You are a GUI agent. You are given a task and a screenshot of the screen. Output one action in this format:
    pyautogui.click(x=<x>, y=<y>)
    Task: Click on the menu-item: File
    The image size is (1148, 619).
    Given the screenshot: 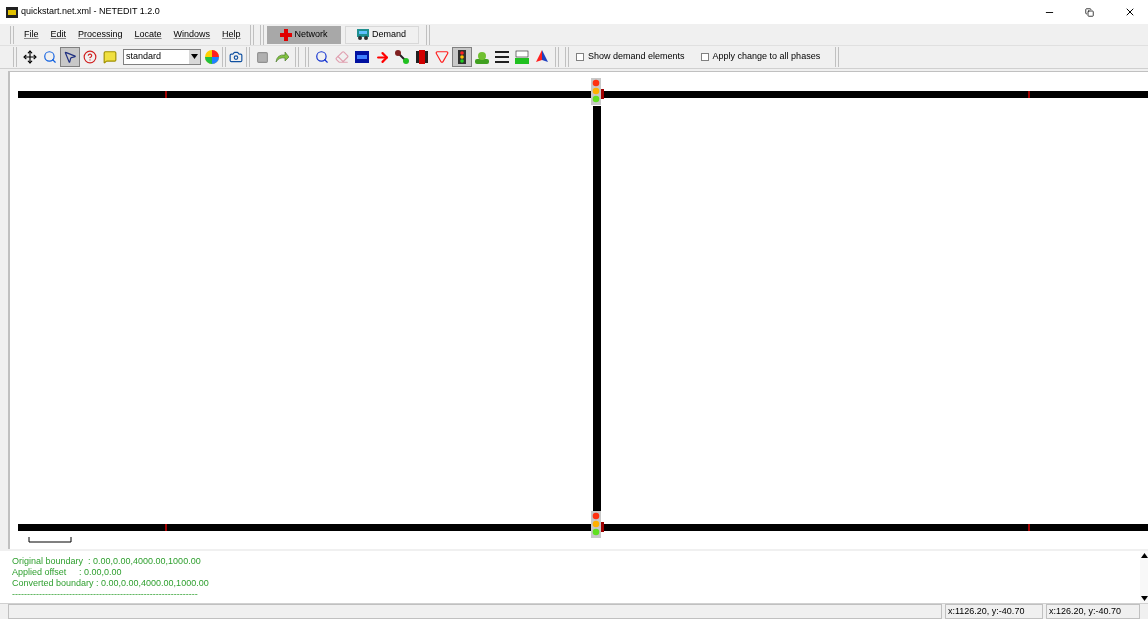 What is the action you would take?
    pyautogui.click(x=31, y=34)
    